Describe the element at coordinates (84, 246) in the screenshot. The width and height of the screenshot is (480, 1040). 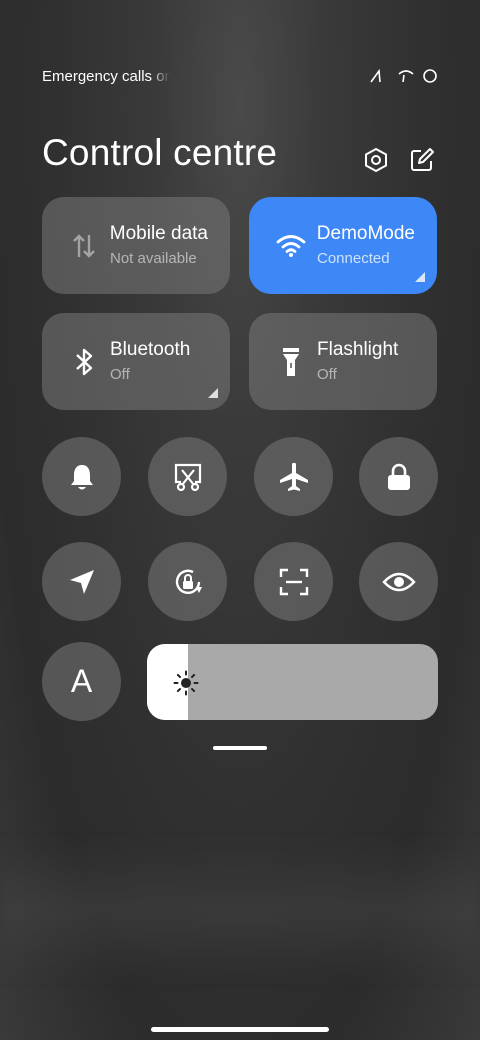
I see `mobile-data-icon` at that location.